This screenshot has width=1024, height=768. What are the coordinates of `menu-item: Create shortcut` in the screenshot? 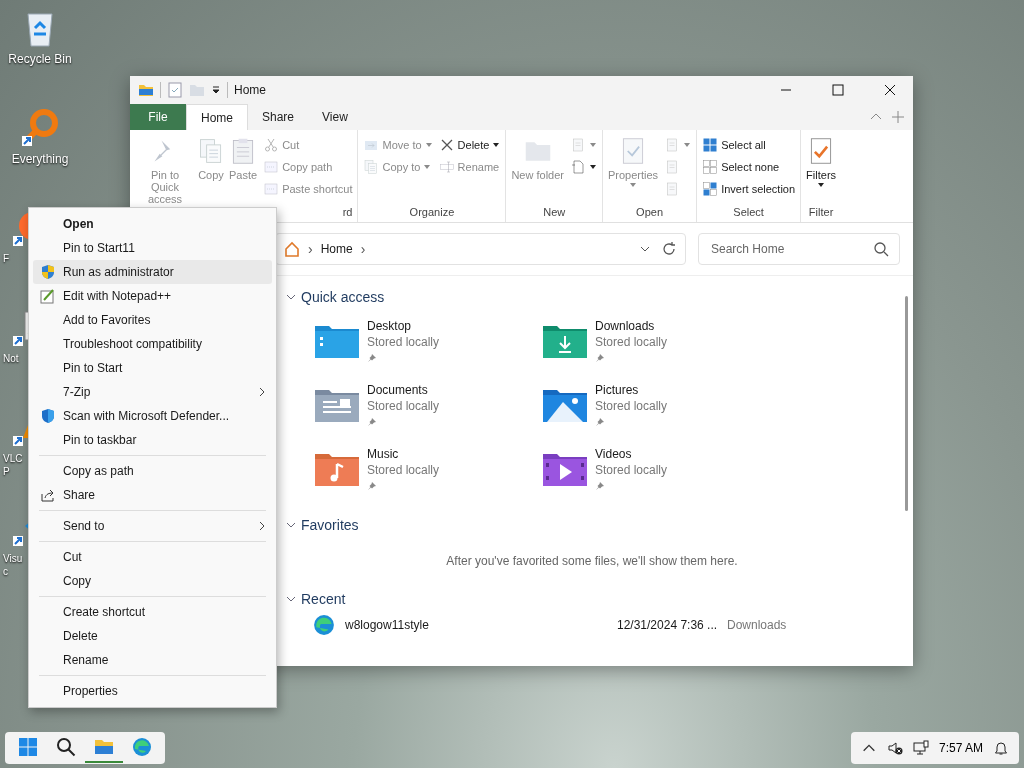 It's located at (152, 612).